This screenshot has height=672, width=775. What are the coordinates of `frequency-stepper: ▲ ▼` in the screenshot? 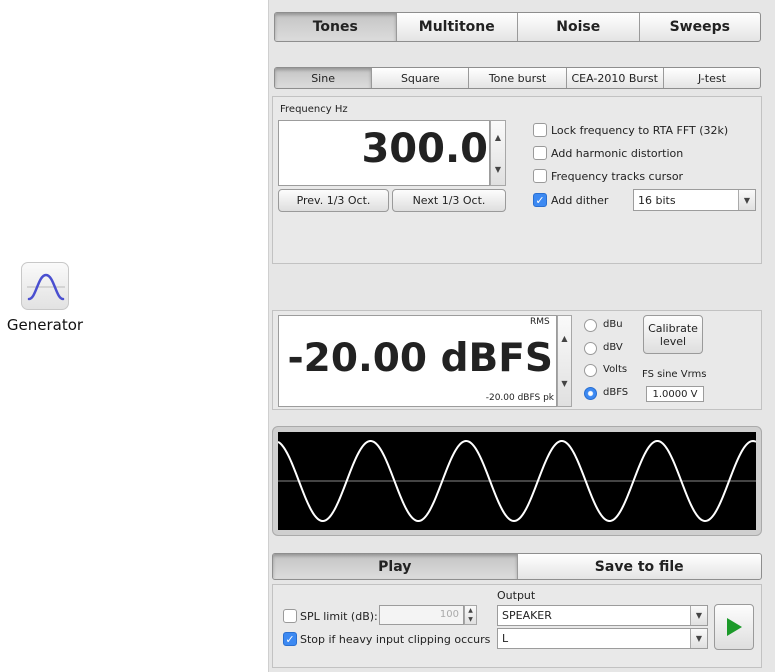 It's located at (498, 153).